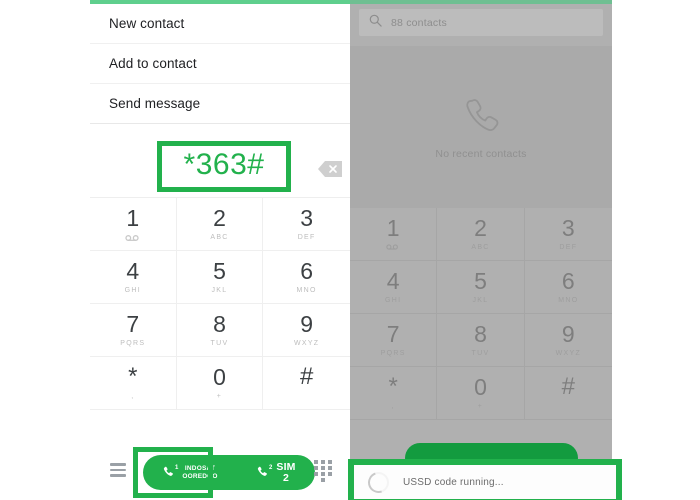 This screenshot has width=700, height=500. I want to click on number-highlight-box: *363#, so click(224, 166).